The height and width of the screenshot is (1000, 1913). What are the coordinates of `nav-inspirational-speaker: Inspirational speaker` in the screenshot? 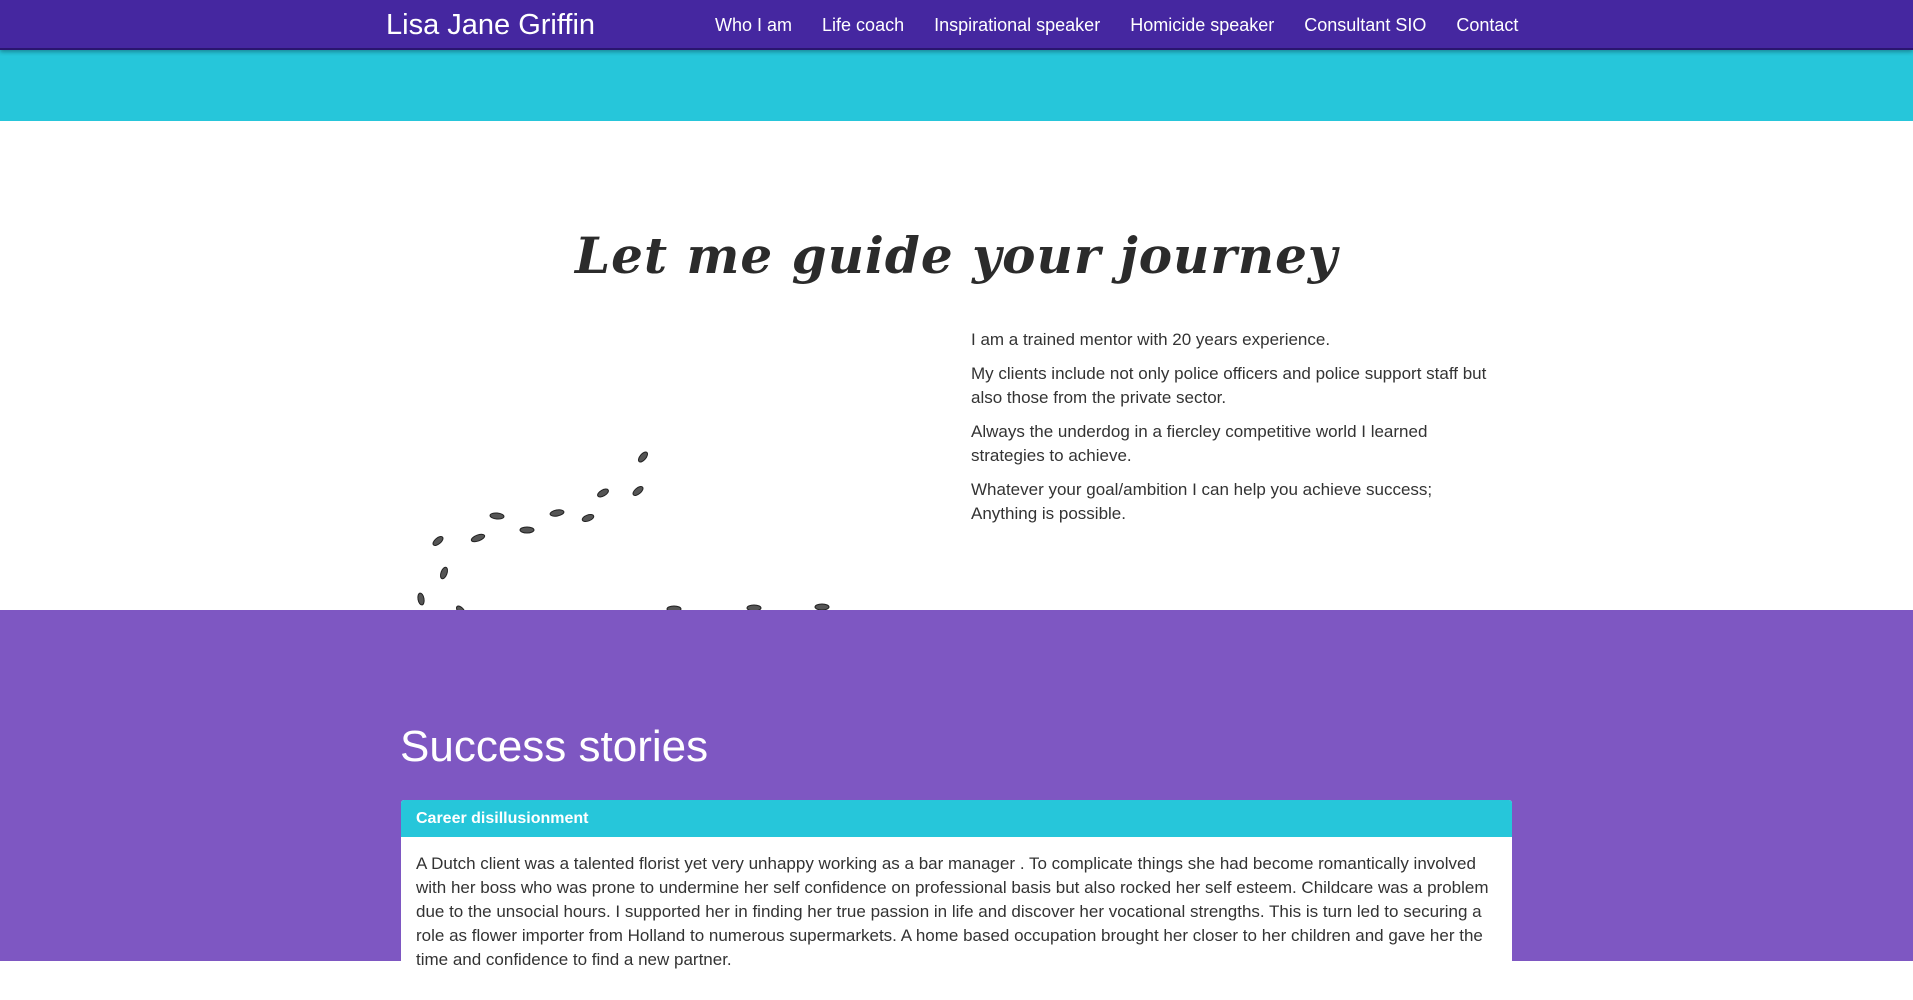 It's located at (1017, 25).